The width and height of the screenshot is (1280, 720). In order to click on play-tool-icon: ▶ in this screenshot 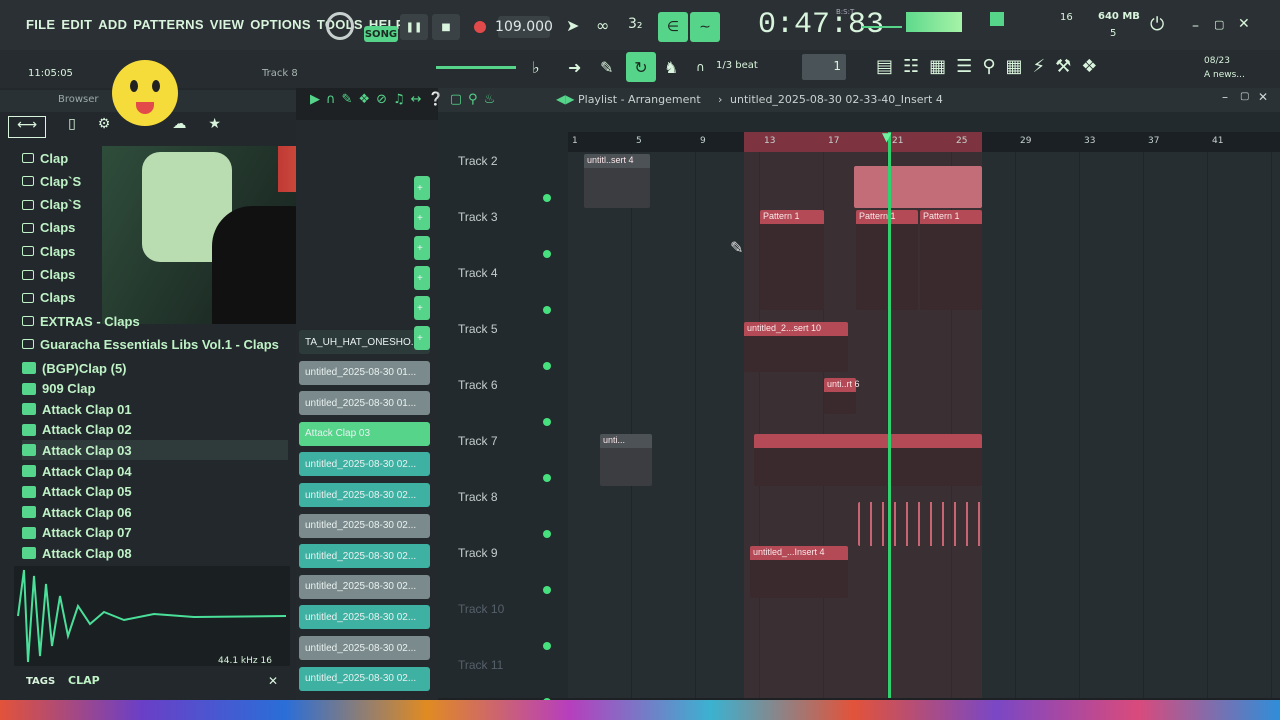, I will do `click(315, 99)`.